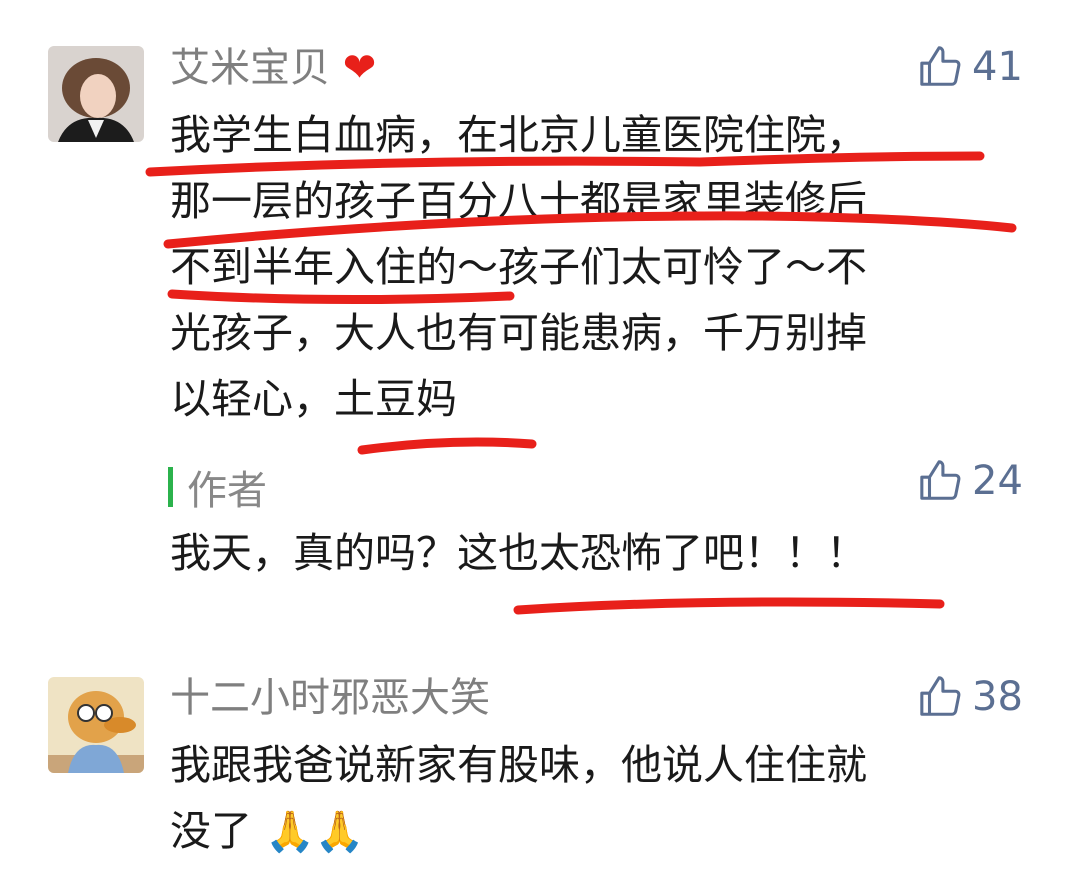  What do you see at coordinates (273, 68) in the screenshot?
I see `commenter-name: 艾米宝贝 ❤` at bounding box center [273, 68].